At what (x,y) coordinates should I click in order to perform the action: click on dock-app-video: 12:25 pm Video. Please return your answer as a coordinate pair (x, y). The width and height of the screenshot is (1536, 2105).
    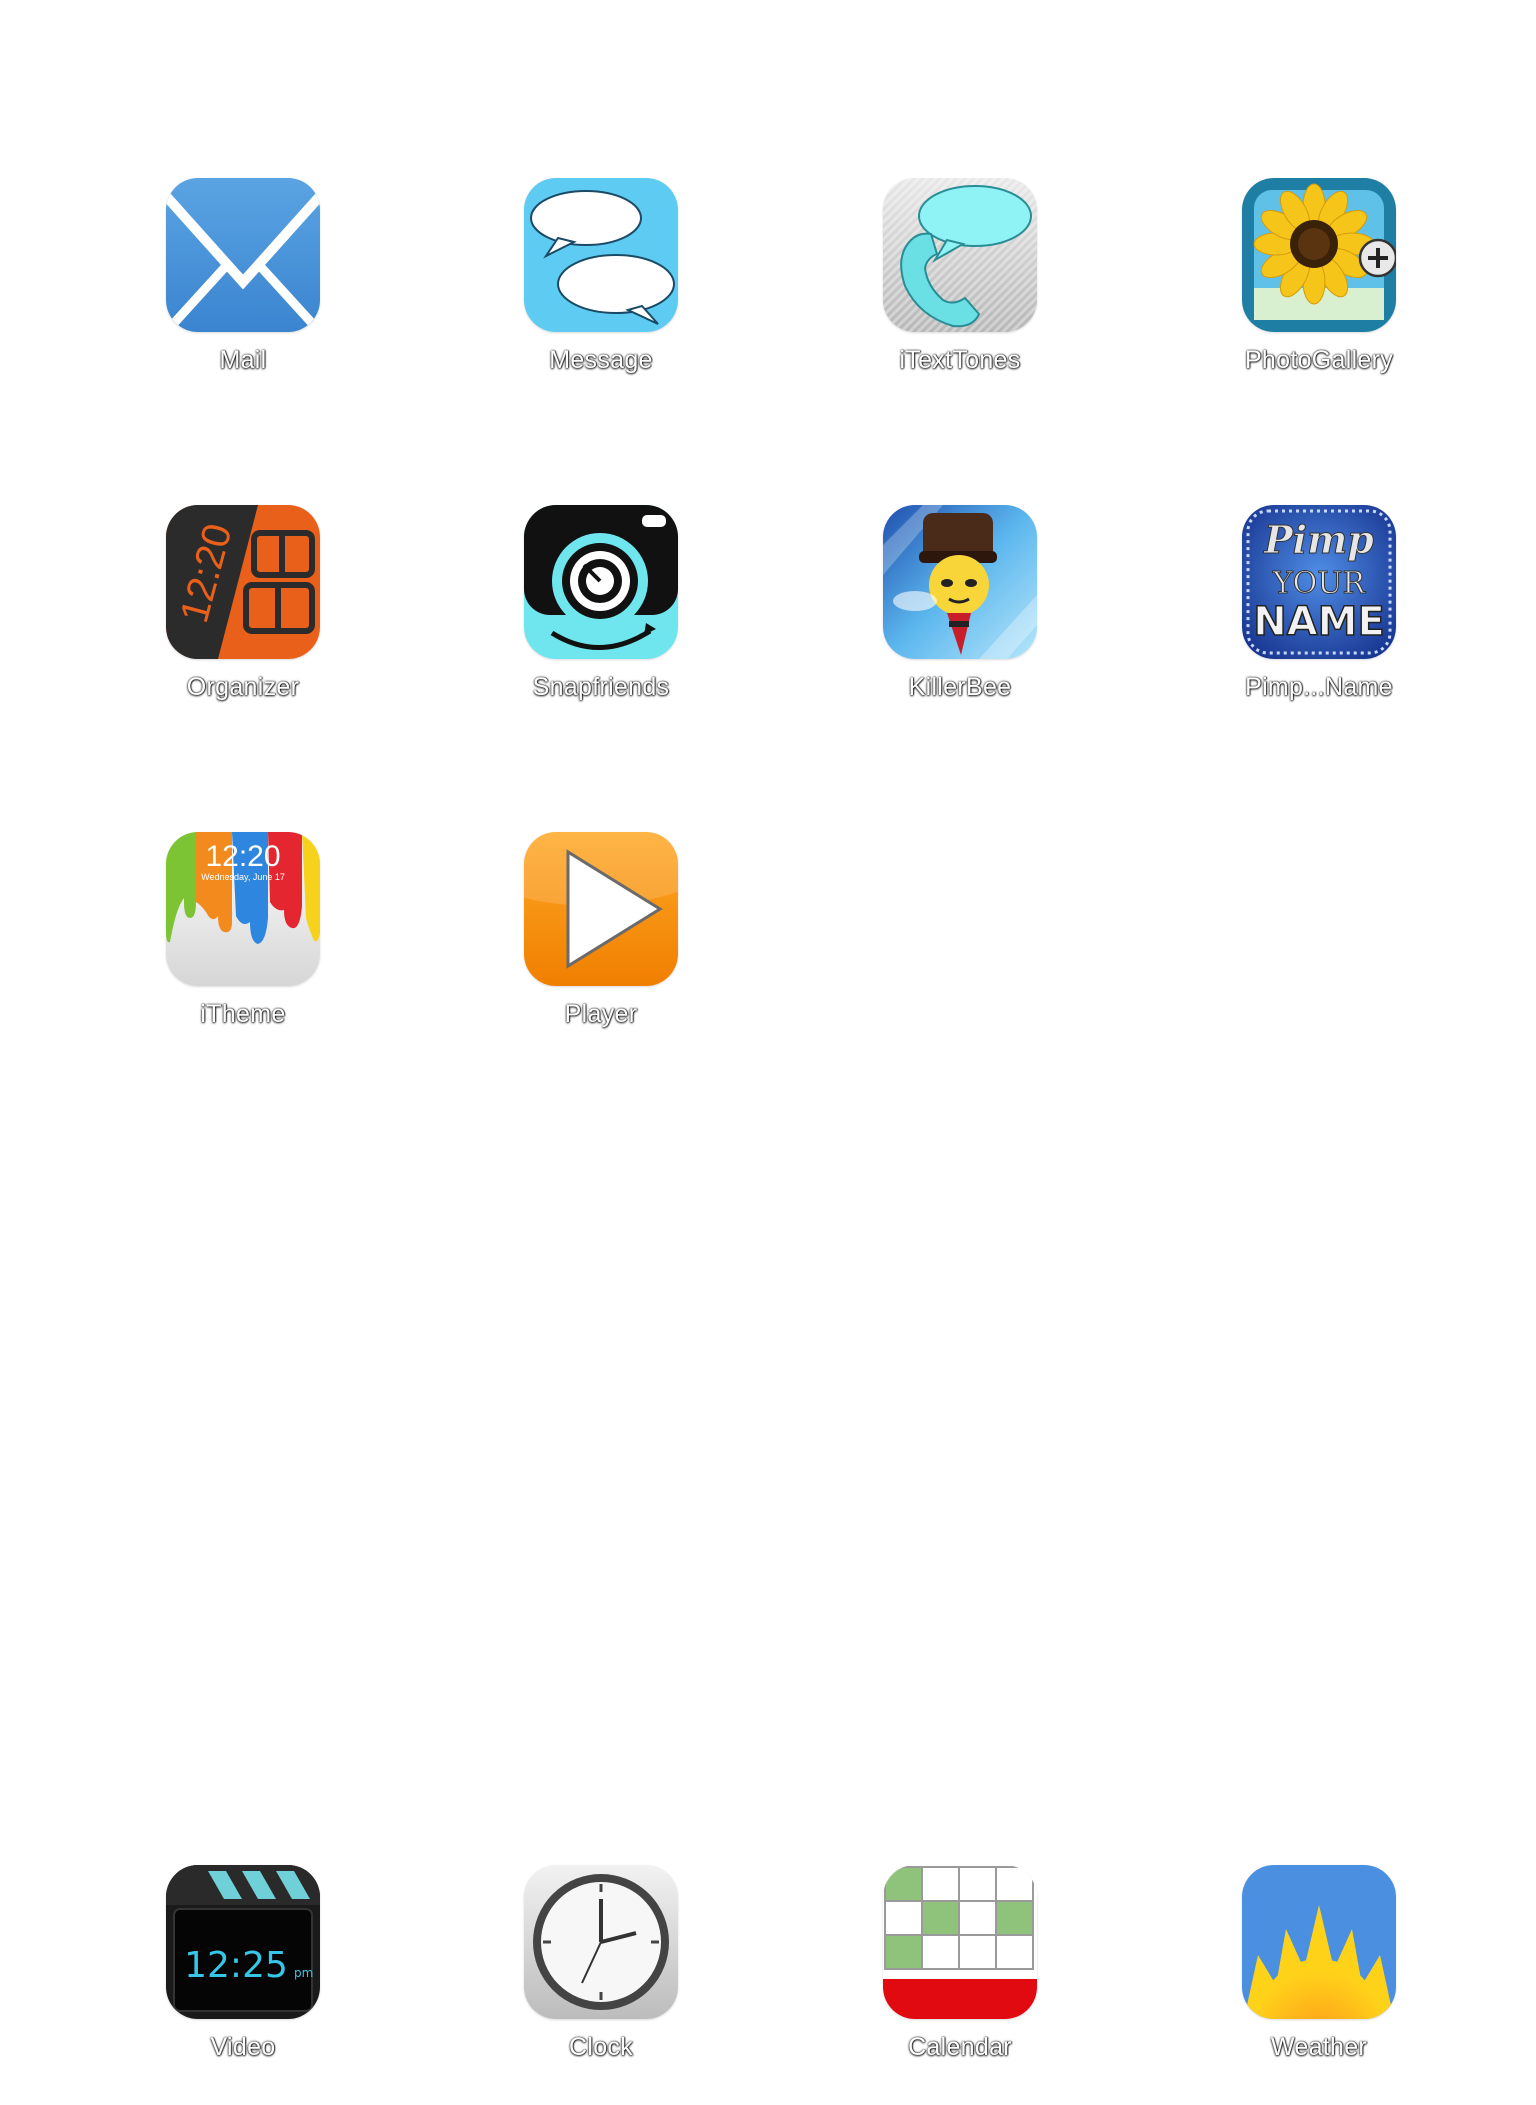
    Looking at the image, I should click on (243, 1985).